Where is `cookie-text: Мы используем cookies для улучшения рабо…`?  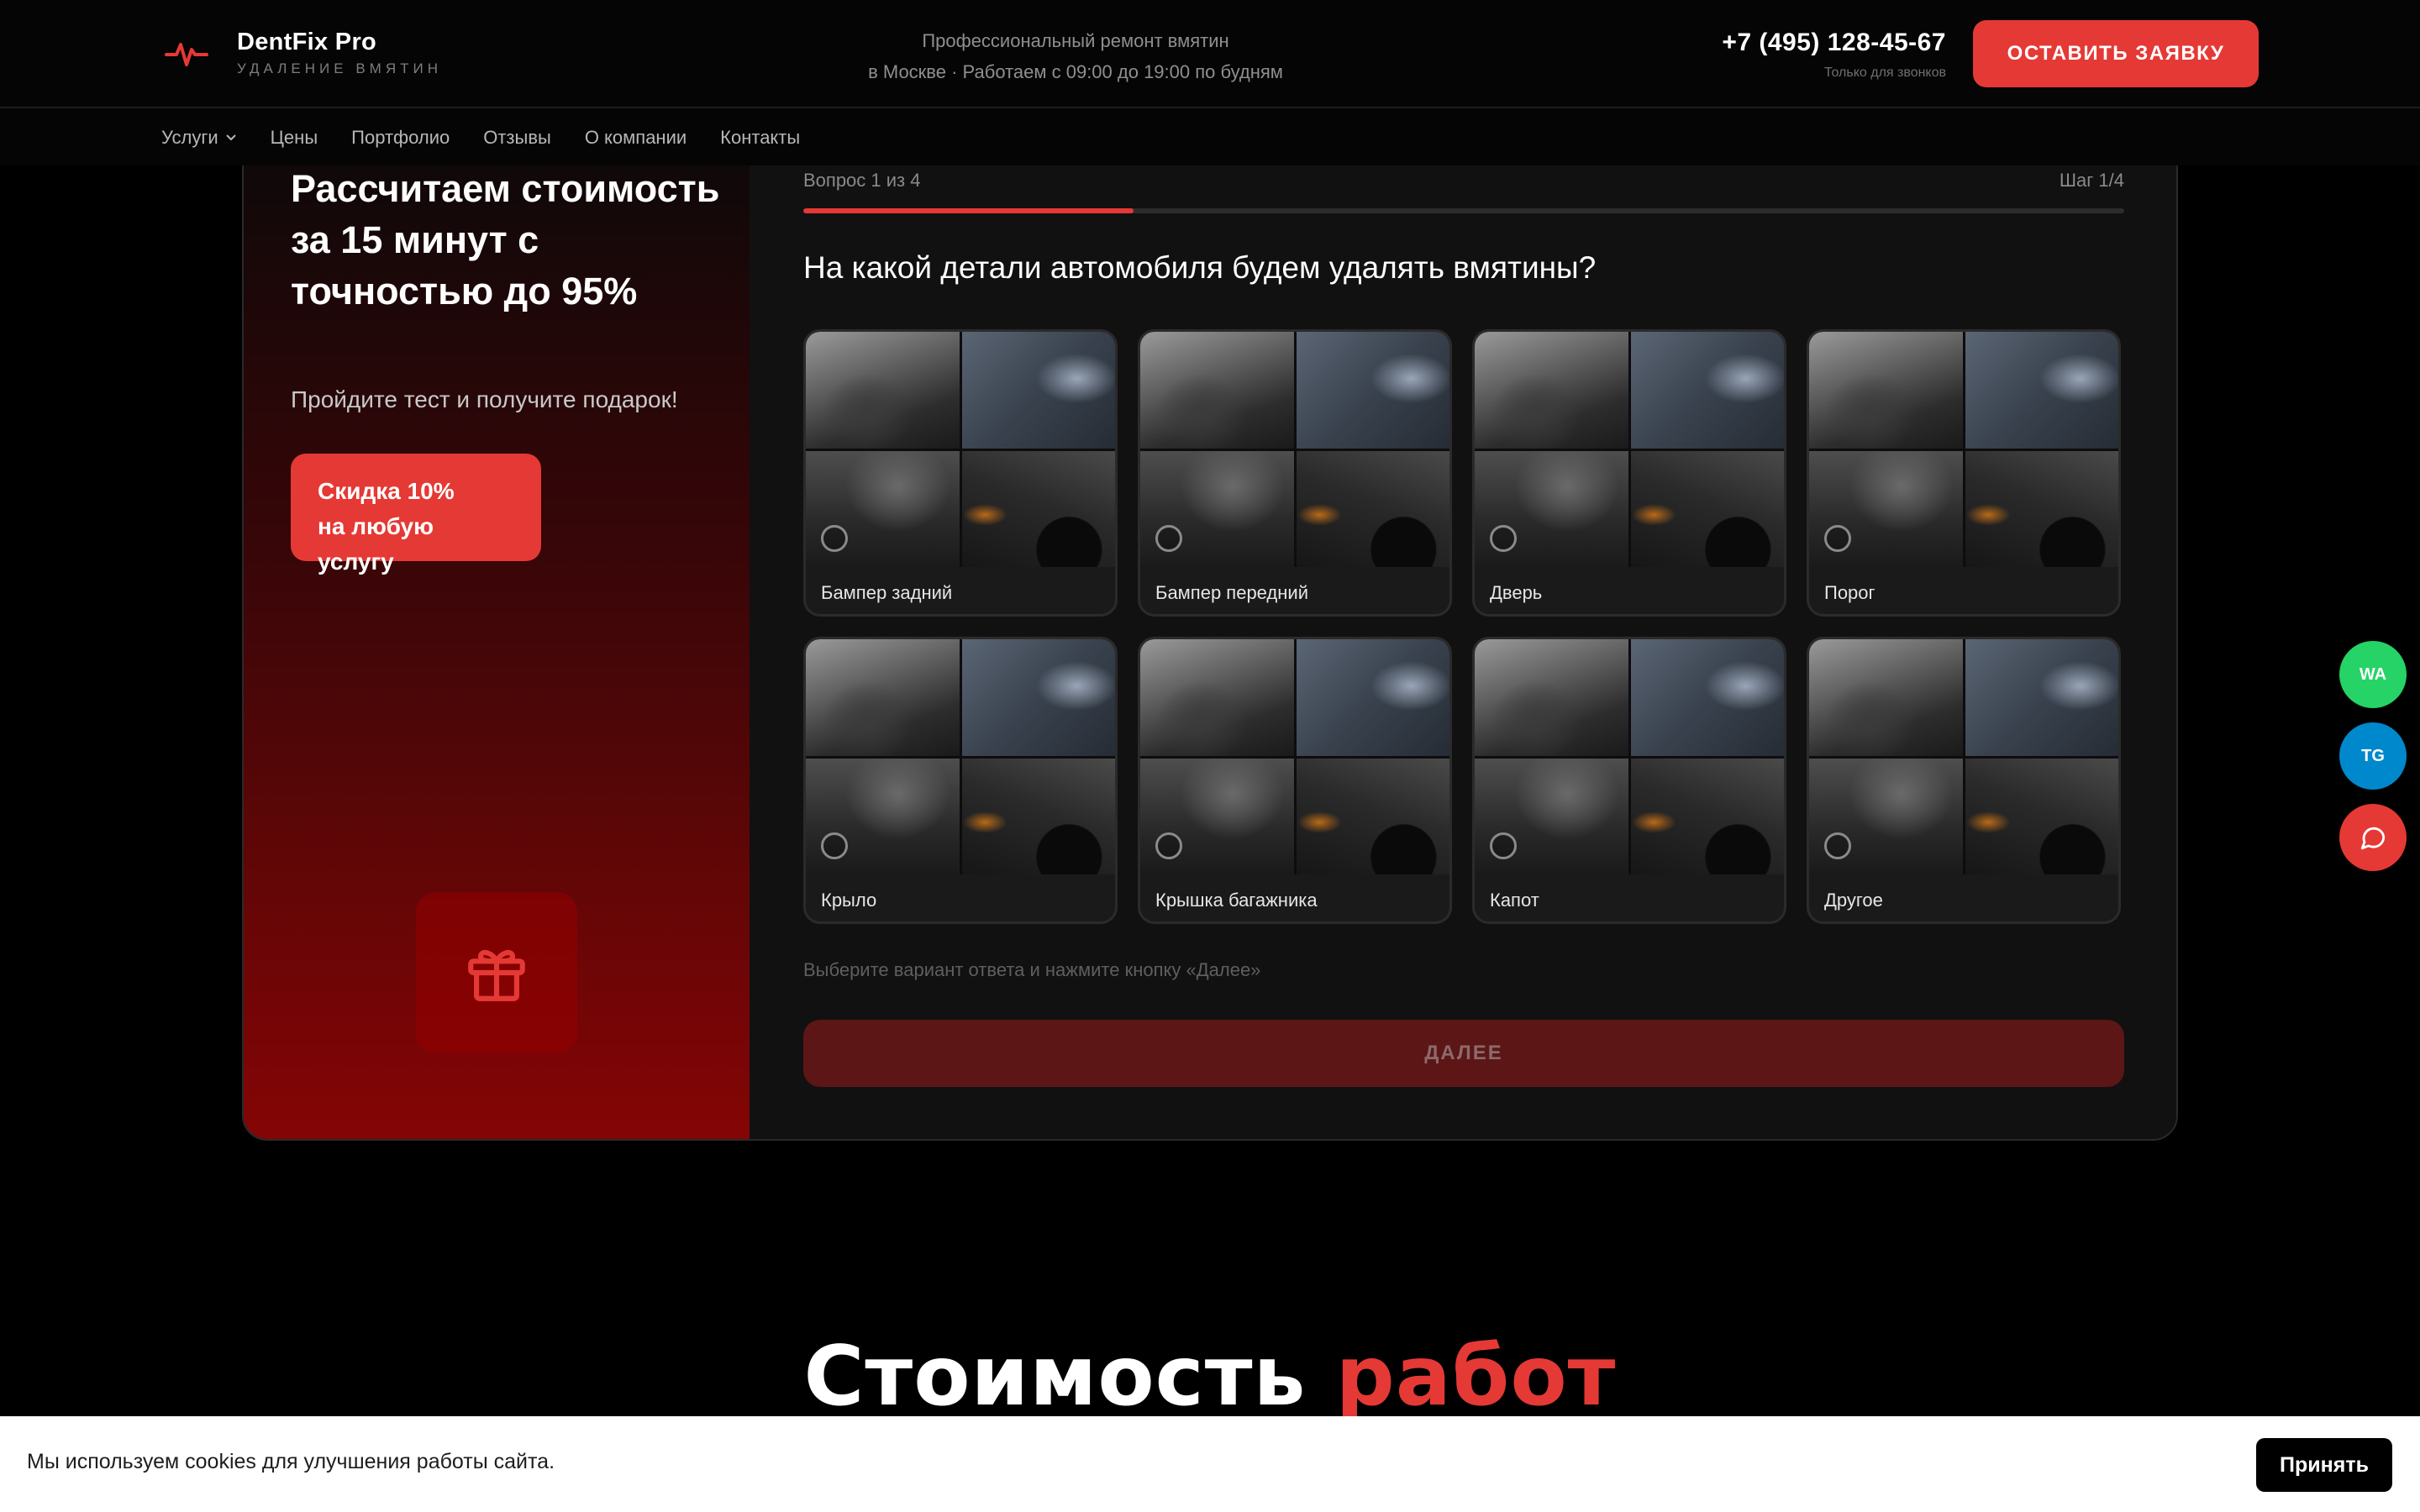 cookie-text: Мы используем cookies для улучшения рабо… is located at coordinates (291, 1461).